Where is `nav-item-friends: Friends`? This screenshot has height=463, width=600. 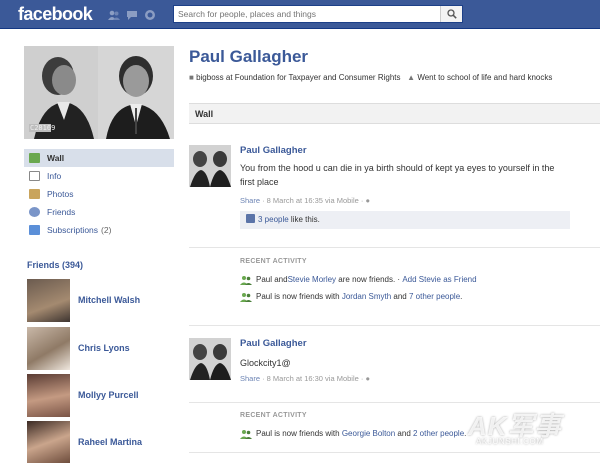 nav-item-friends: Friends is located at coordinates (99, 212).